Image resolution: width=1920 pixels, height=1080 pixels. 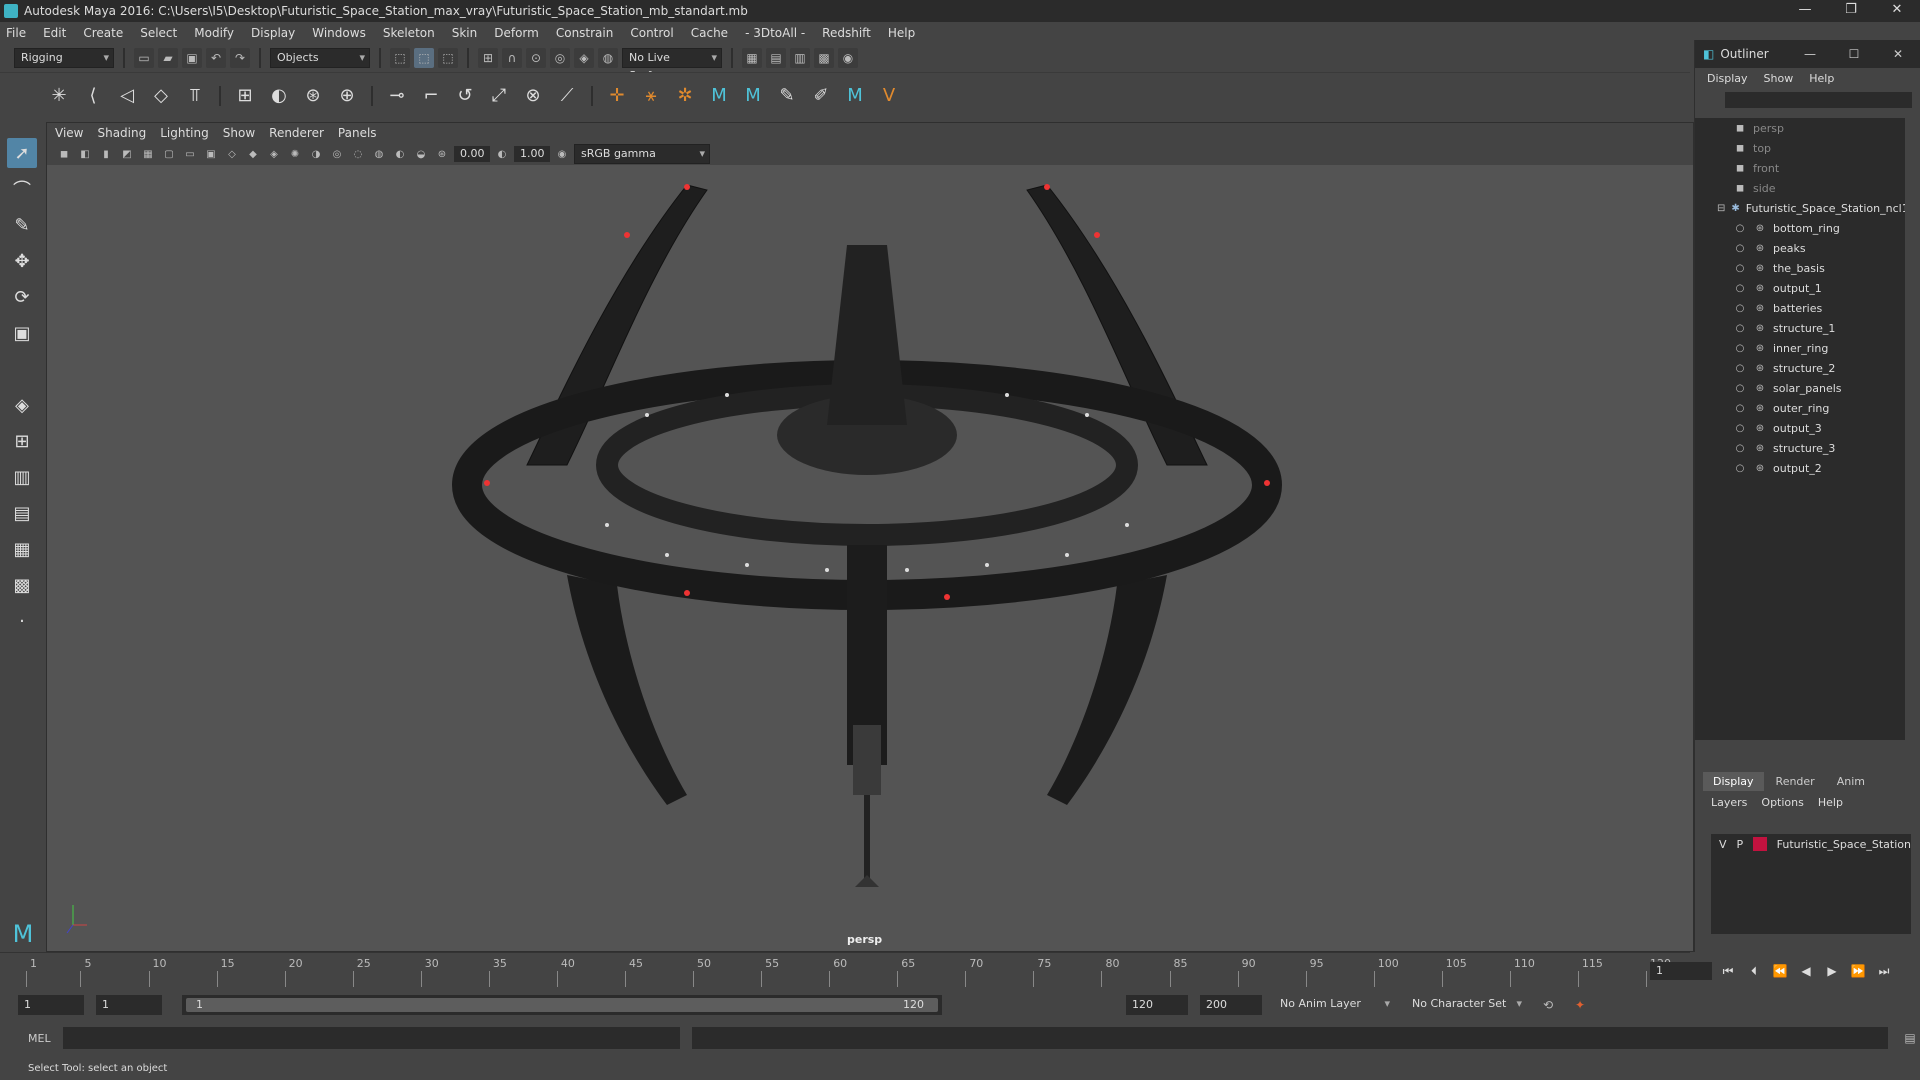 What do you see at coordinates (337, 154) in the screenshot?
I see `isolate-select-icon: ◎` at bounding box center [337, 154].